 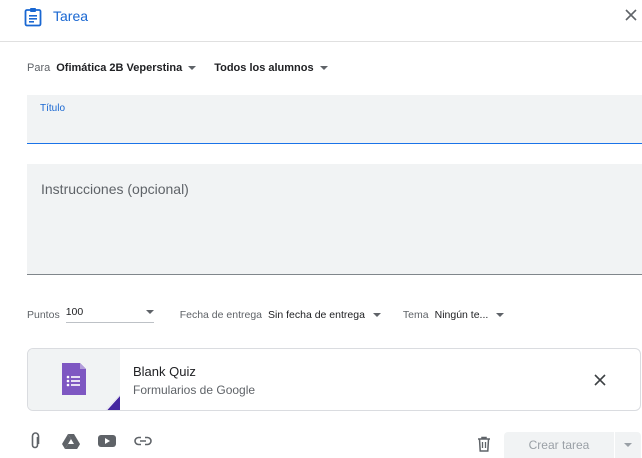 I want to click on attachment-card: Blank Quiz Formularios de Google, so click(x=334, y=379).